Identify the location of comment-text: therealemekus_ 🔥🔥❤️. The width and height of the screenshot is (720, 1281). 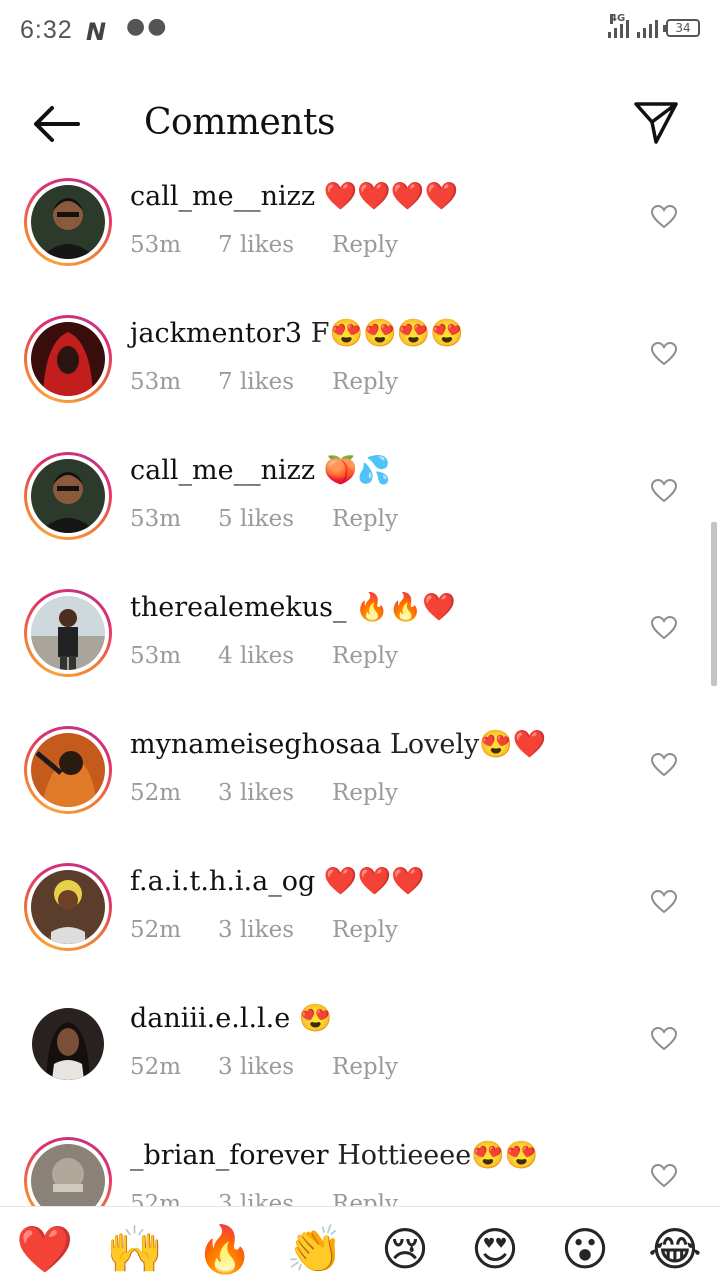
(293, 607).